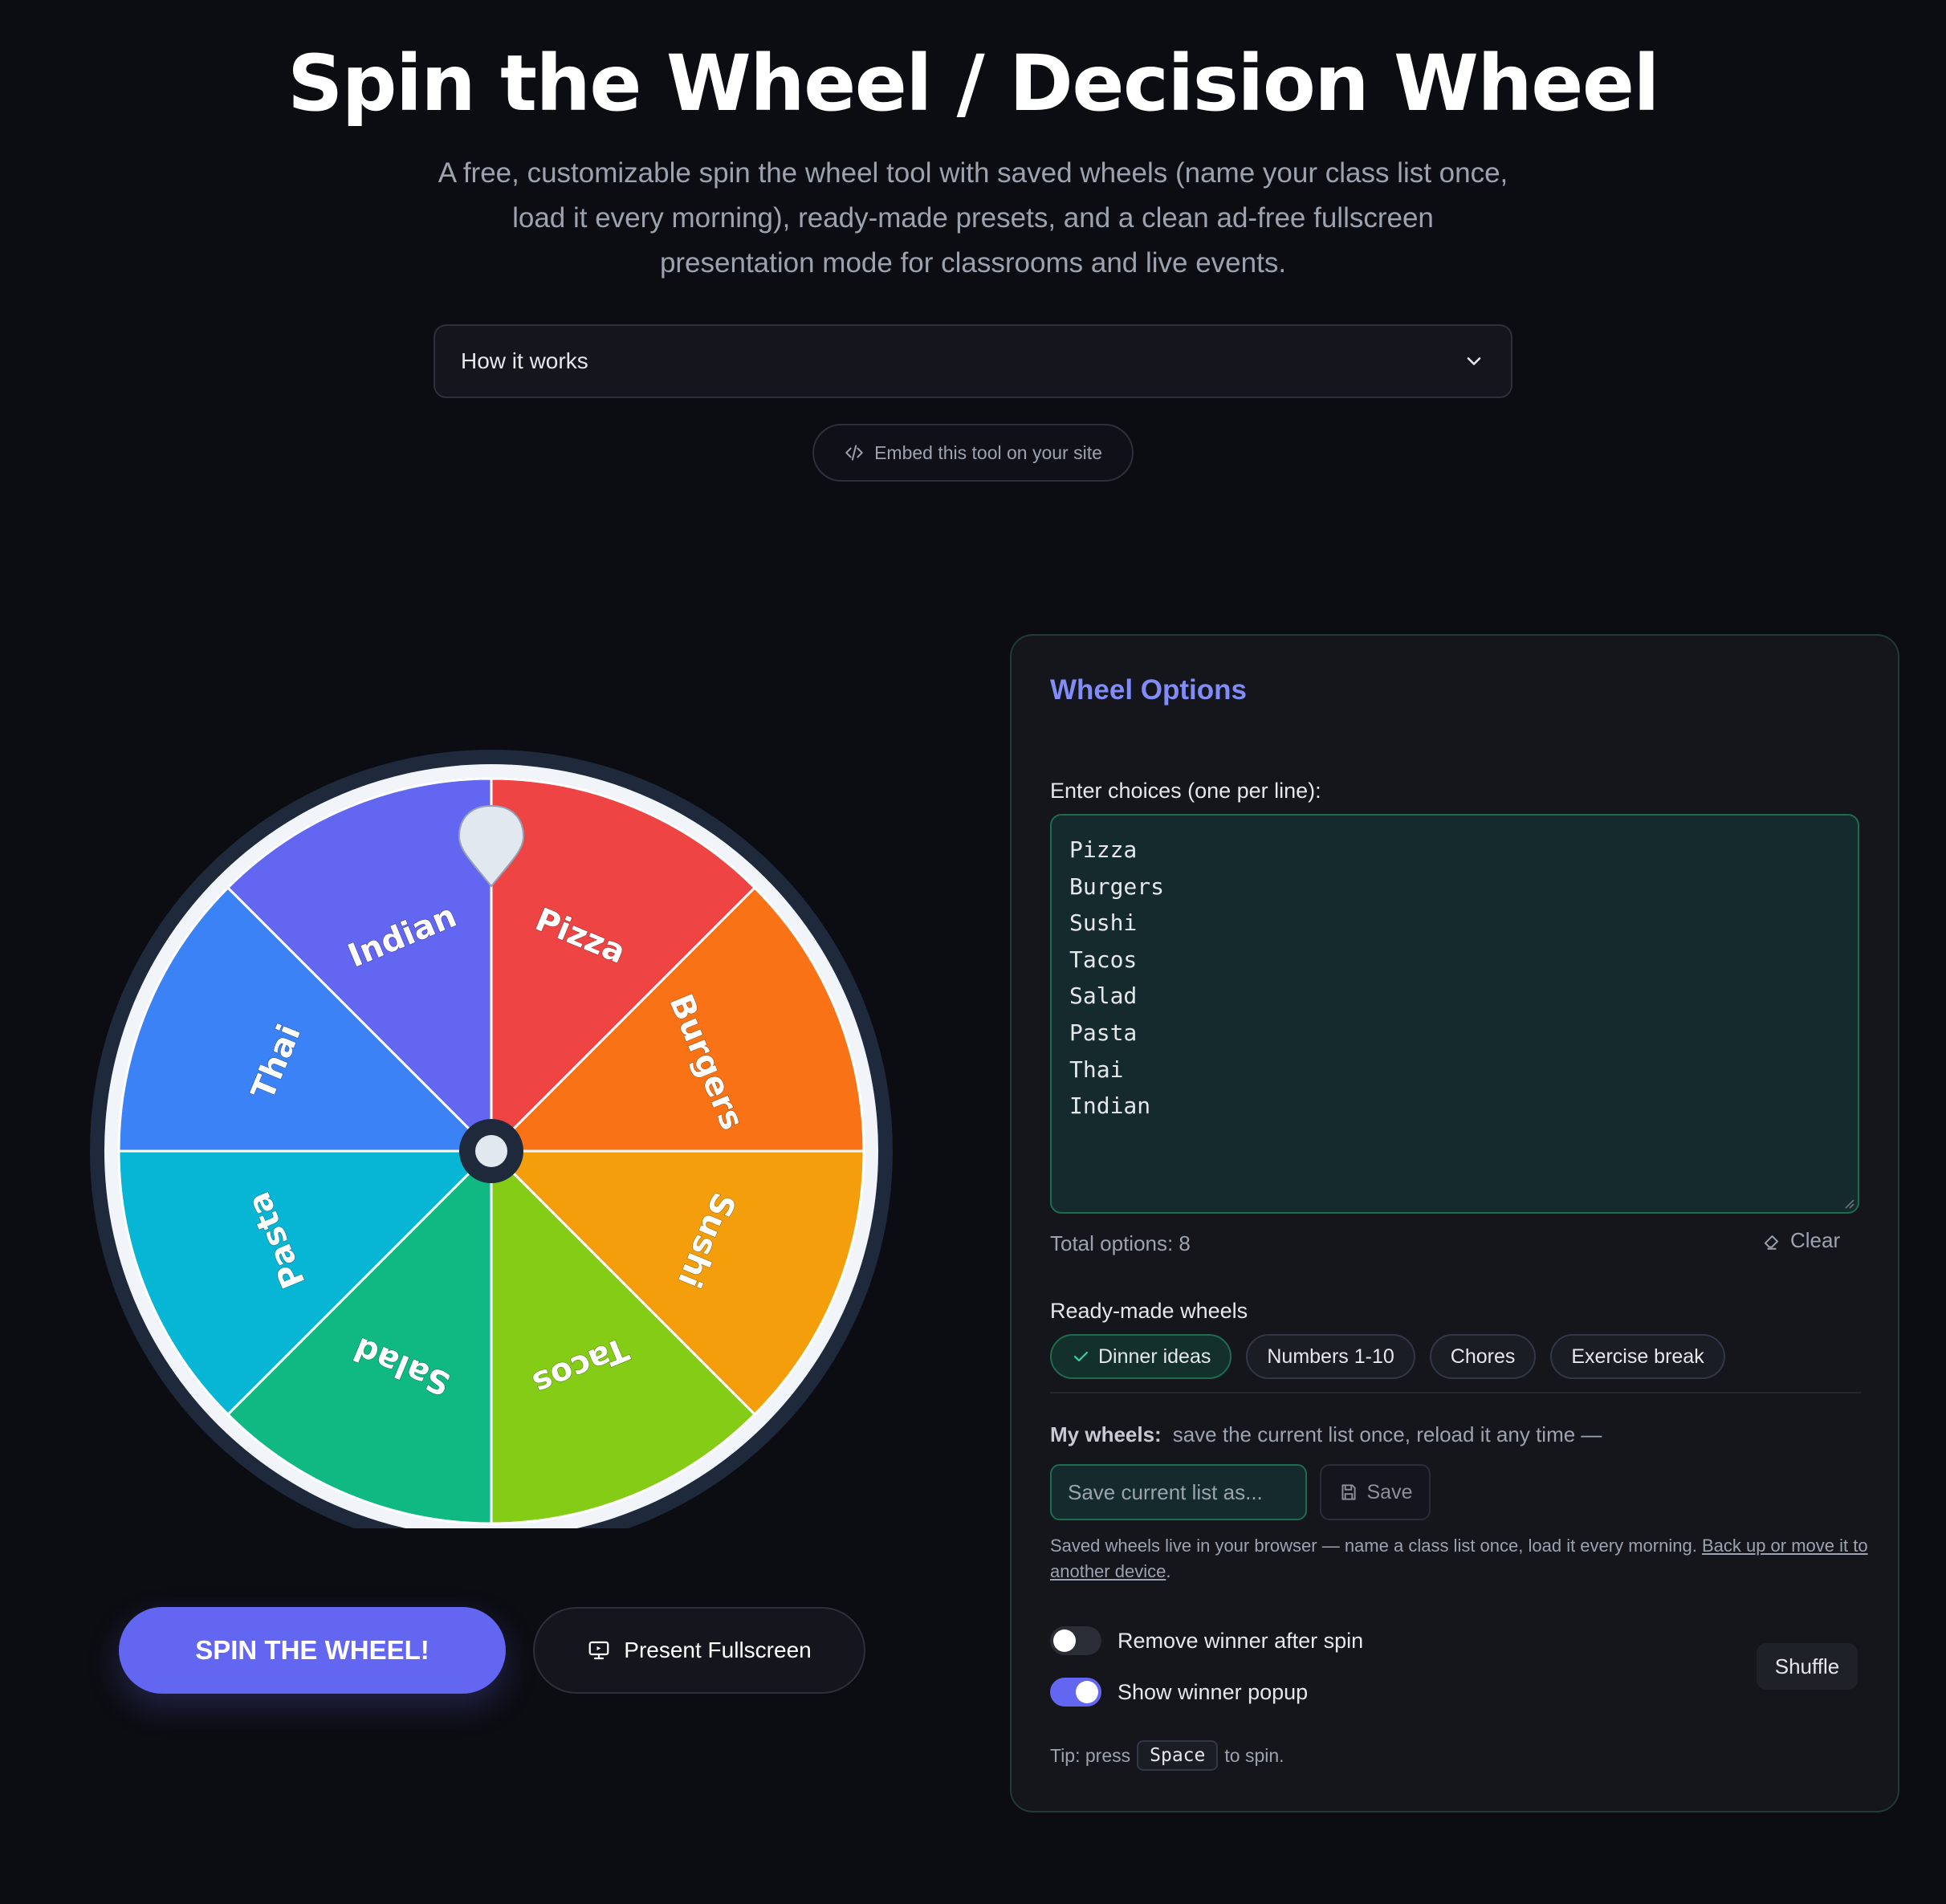  I want to click on preset-label: Chores, so click(1483, 1356).